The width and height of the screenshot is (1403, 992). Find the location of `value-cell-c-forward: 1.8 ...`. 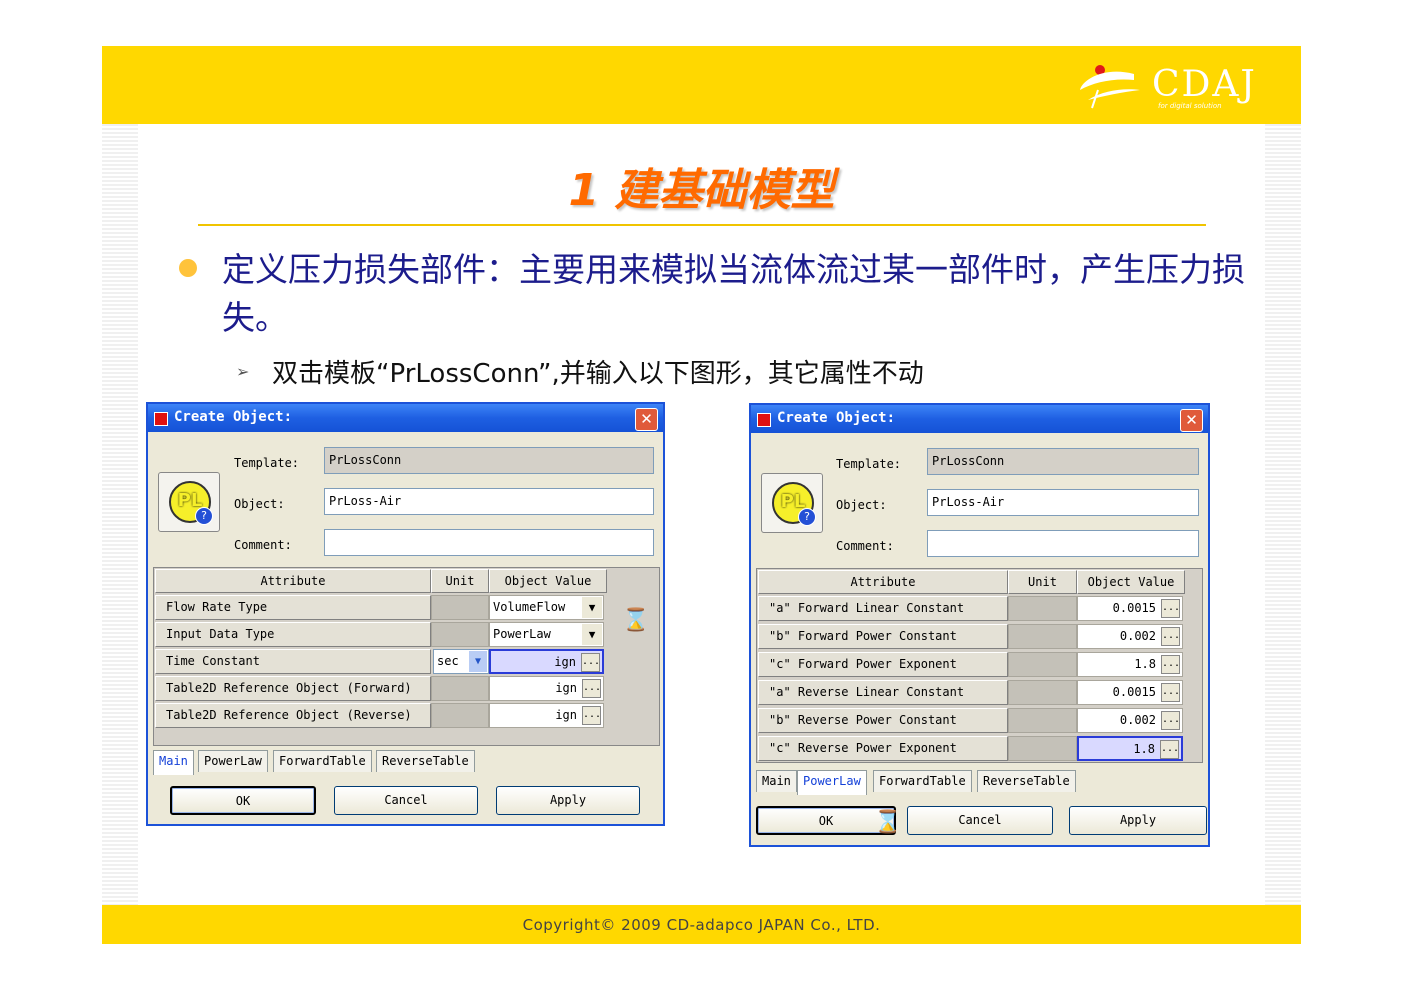

value-cell-c-forward: 1.8 ... is located at coordinates (1130, 664).